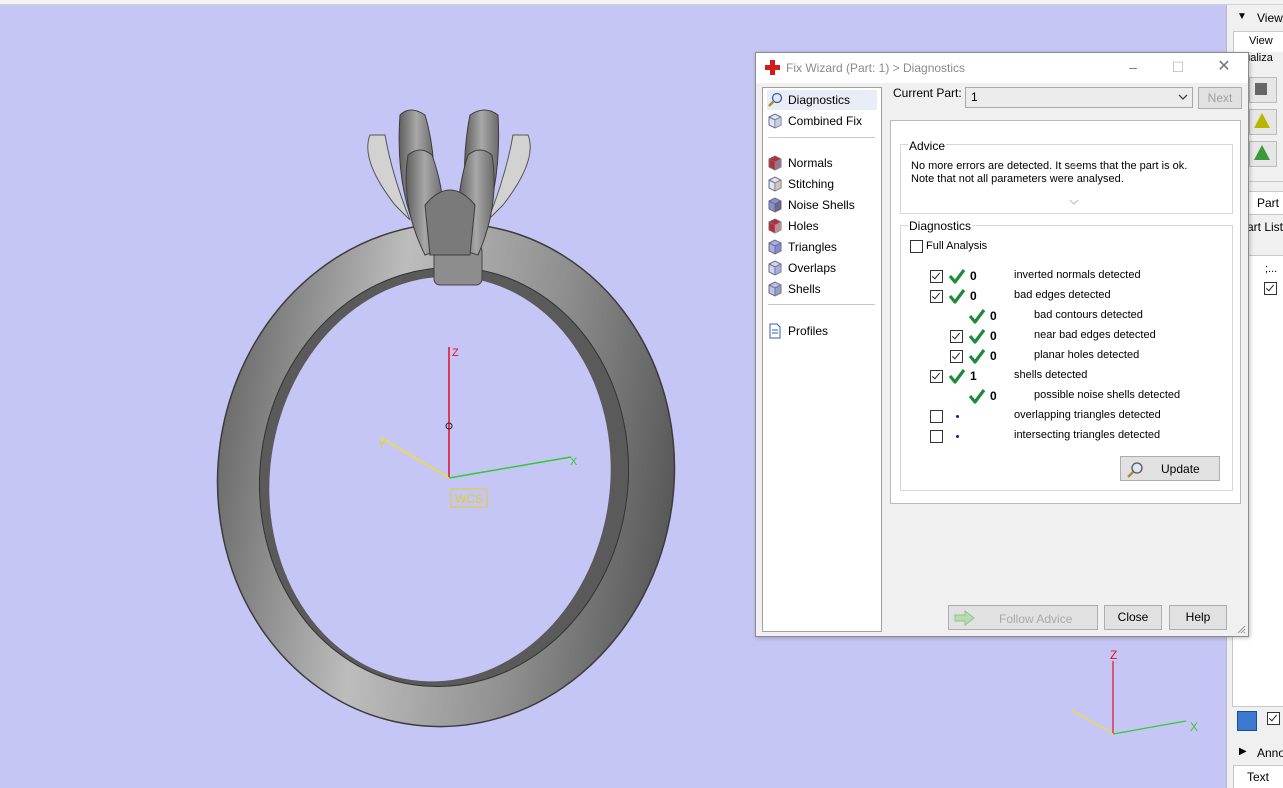 The image size is (1283, 788). Describe the element at coordinates (1051, 375) in the screenshot. I see `diag-label: shells detected` at that location.